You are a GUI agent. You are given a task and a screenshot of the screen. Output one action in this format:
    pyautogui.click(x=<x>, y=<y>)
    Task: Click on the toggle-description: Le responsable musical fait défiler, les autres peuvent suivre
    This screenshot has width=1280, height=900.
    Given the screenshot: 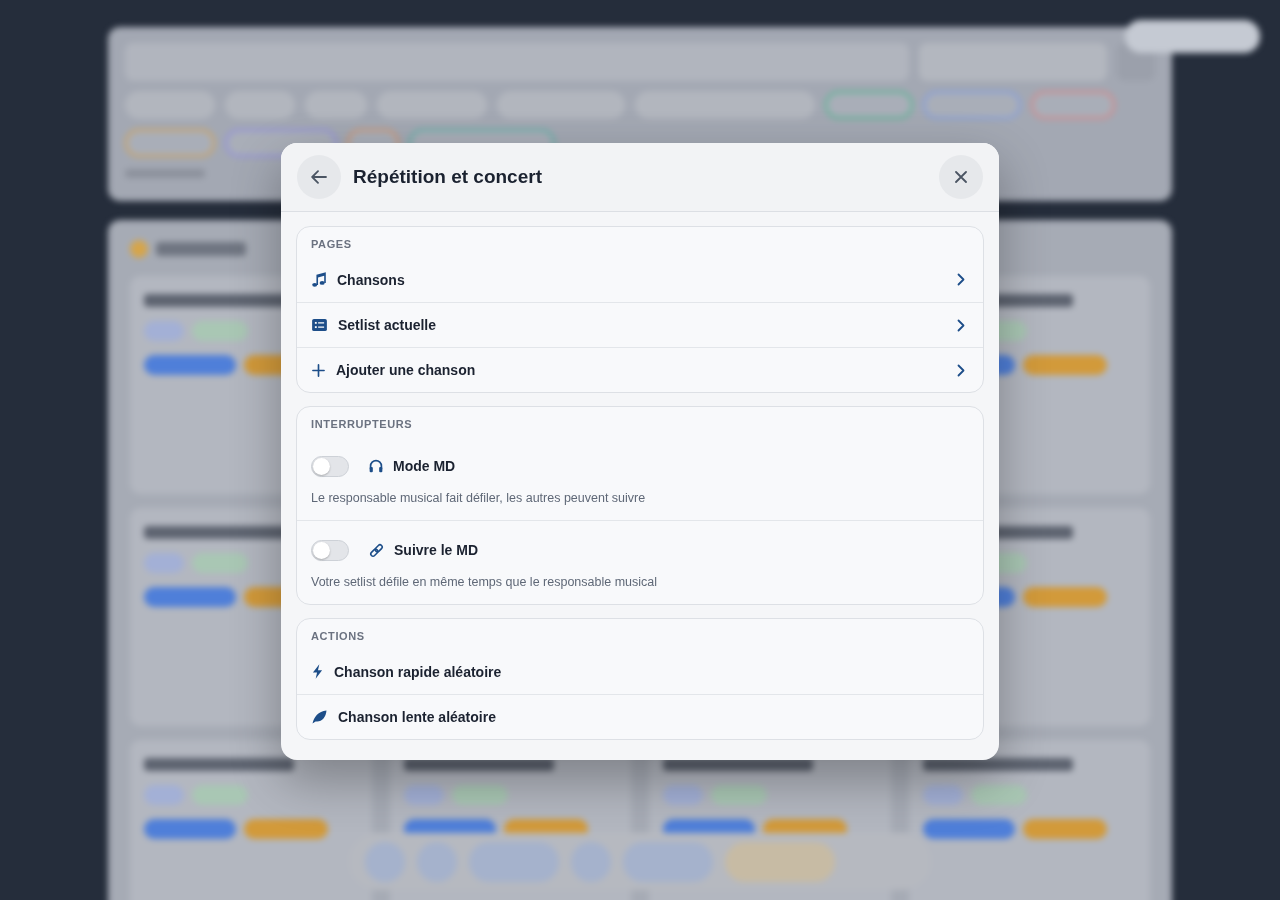 What is the action you would take?
    pyautogui.click(x=479, y=498)
    